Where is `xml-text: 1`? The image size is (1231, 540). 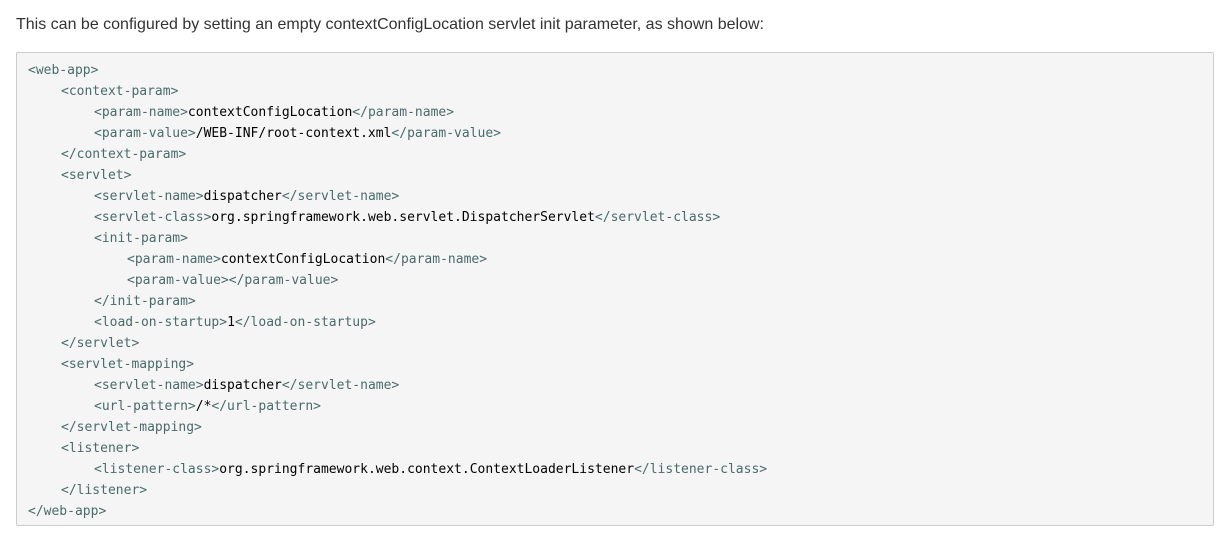 xml-text: 1 is located at coordinates (231, 322).